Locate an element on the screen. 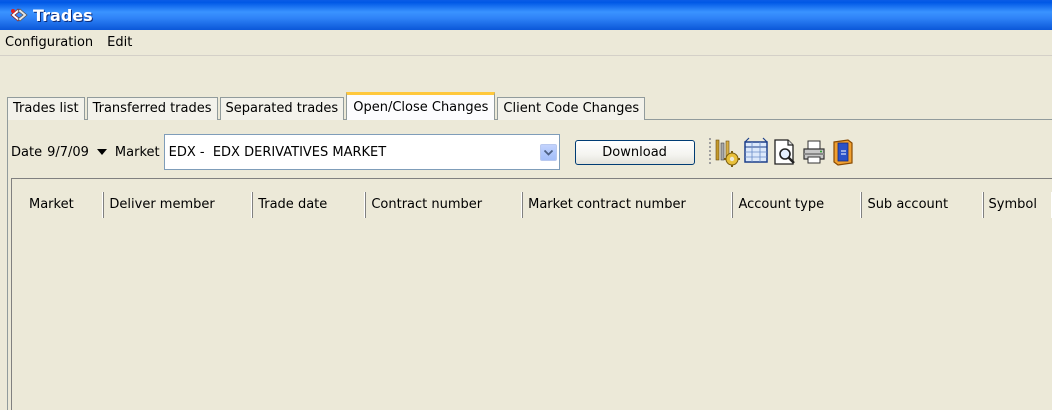 Image resolution: width=1052 pixels, height=410 pixels. column-header-market: Market is located at coordinates (64, 205).